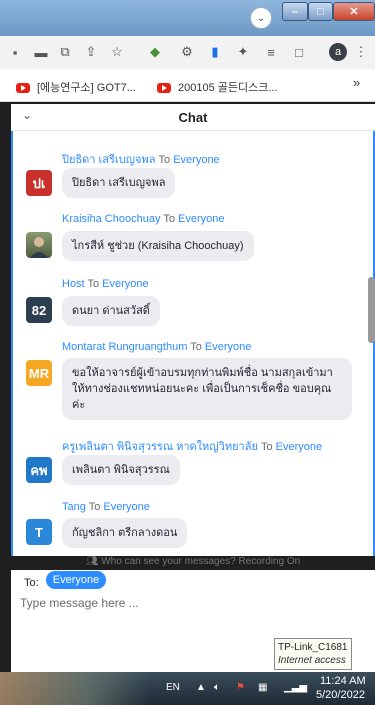 The width and height of the screenshot is (375, 705). I want to click on message-bubble: เพลินตา พินิจสุวรรณ, so click(121, 470).